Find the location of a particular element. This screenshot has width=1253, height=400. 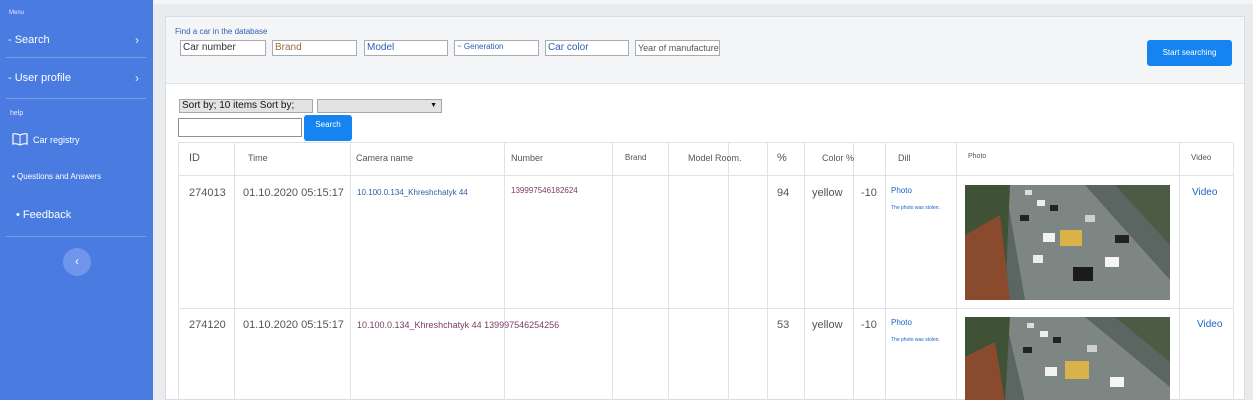

car-number-field: Car number is located at coordinates (223, 48).